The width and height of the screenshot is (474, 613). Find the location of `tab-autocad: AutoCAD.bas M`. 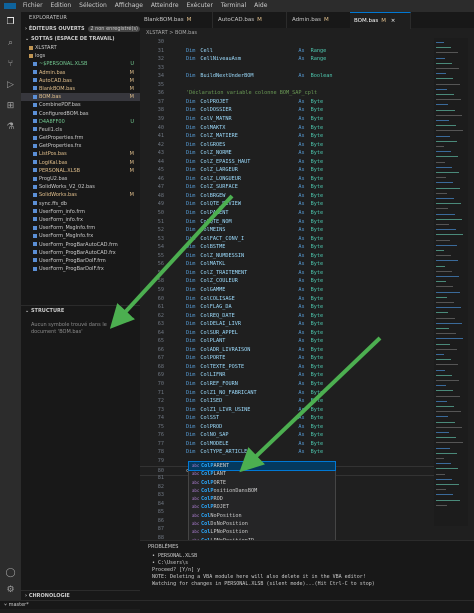

tab-autocad: AutoCAD.bas M is located at coordinates (250, 20).